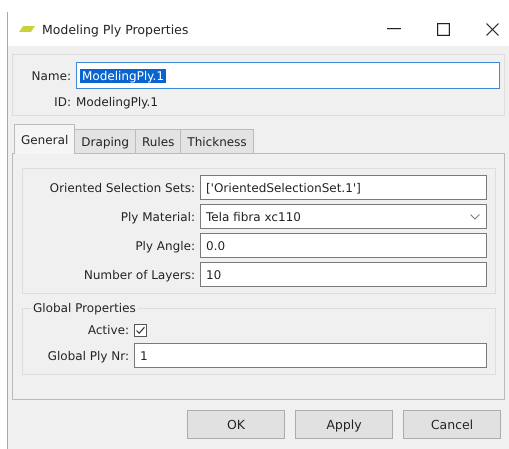 The image size is (509, 449). I want to click on tab: Rules, so click(158, 141).